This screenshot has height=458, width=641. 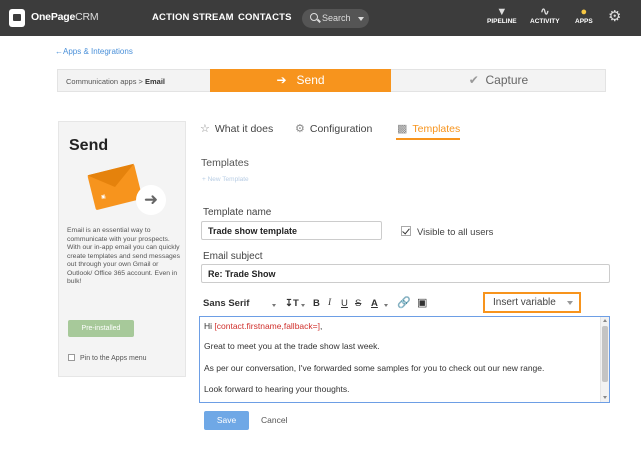 I want to click on apps-icon: ●, so click(x=584, y=12).